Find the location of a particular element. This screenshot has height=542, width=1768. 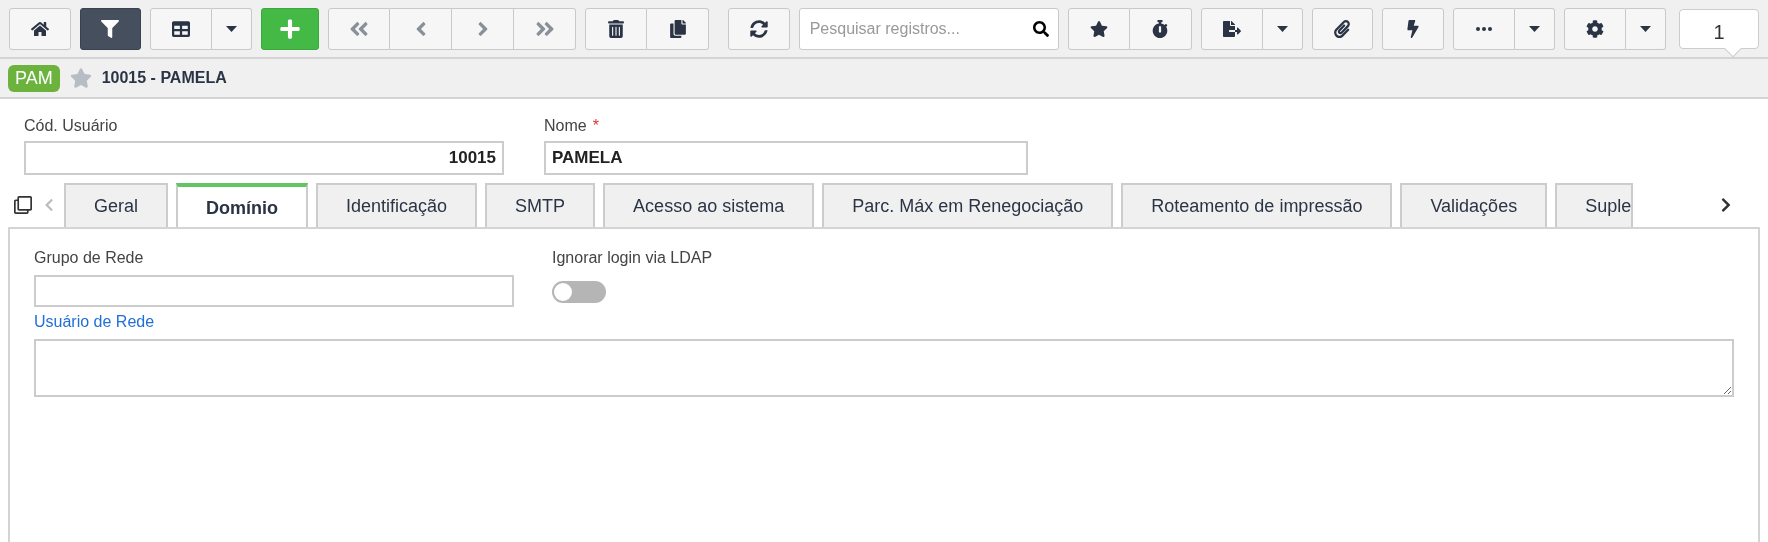

tab: SMTP is located at coordinates (540, 205).